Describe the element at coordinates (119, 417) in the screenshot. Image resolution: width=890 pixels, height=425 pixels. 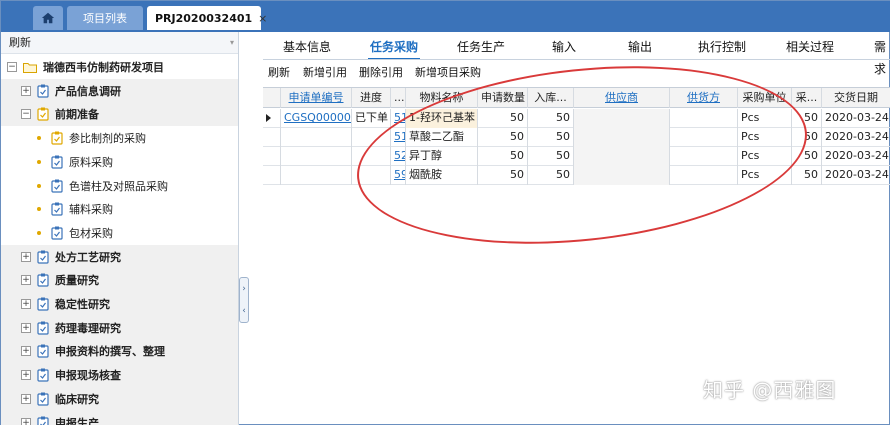
I see `tree-node: + 申报生产` at that location.